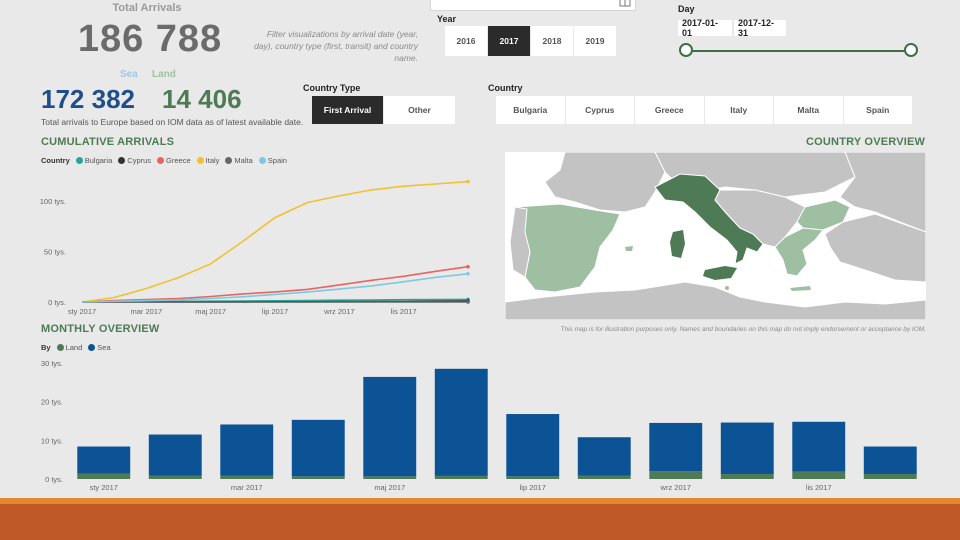  Describe the element at coordinates (505, 88) in the screenshot. I see `country-slicer-title: Country` at that location.